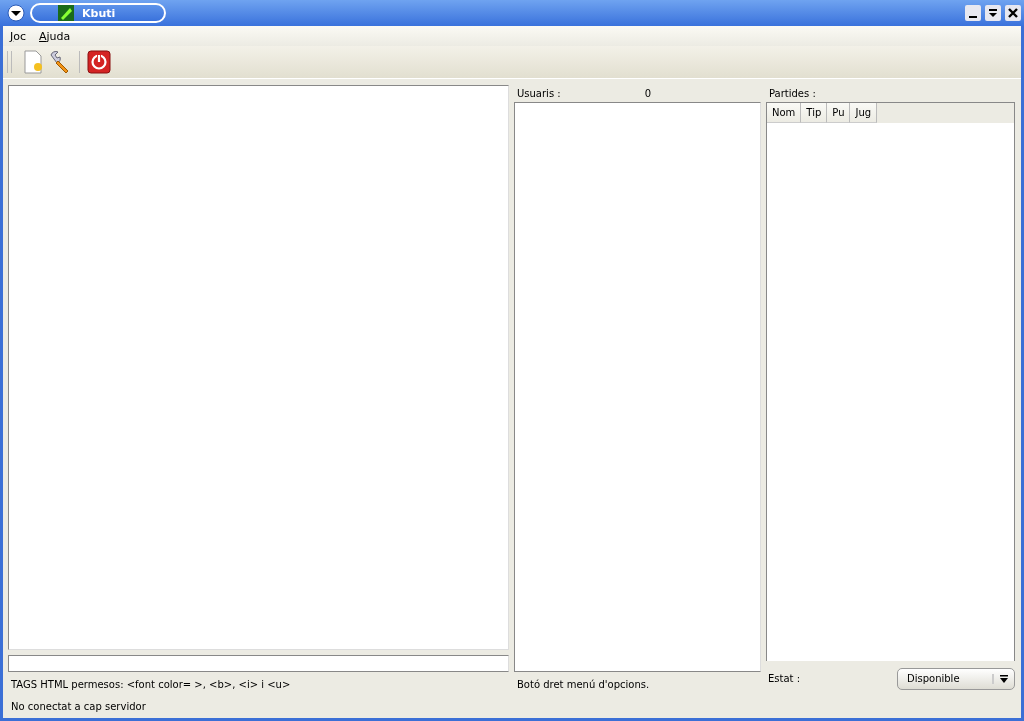 The image size is (1024, 721). What do you see at coordinates (66, 13) in the screenshot?
I see `app-icon` at bounding box center [66, 13].